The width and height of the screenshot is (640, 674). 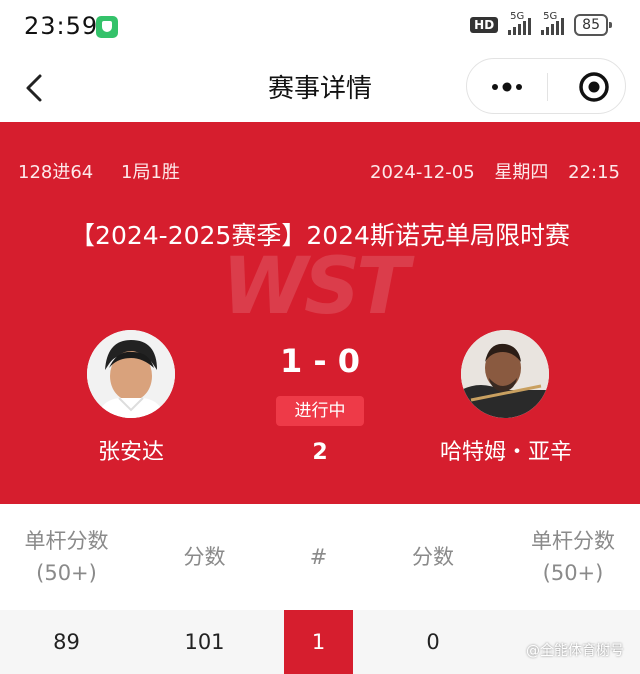 I want to click on left-break-cell: 89, so click(x=66, y=642).